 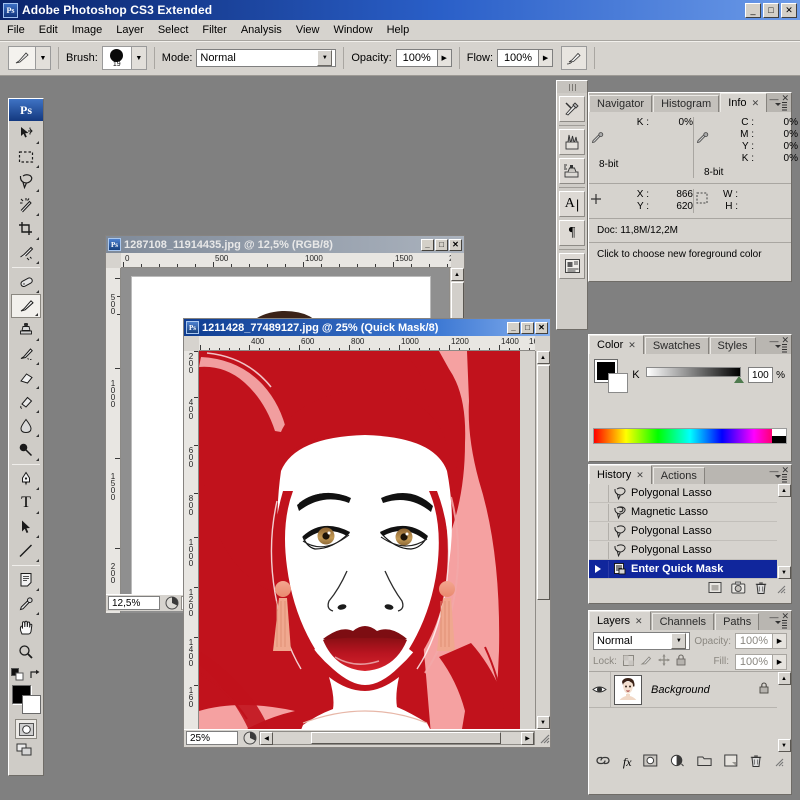 I want to click on layers-list: Background, so click(x=683, y=712).